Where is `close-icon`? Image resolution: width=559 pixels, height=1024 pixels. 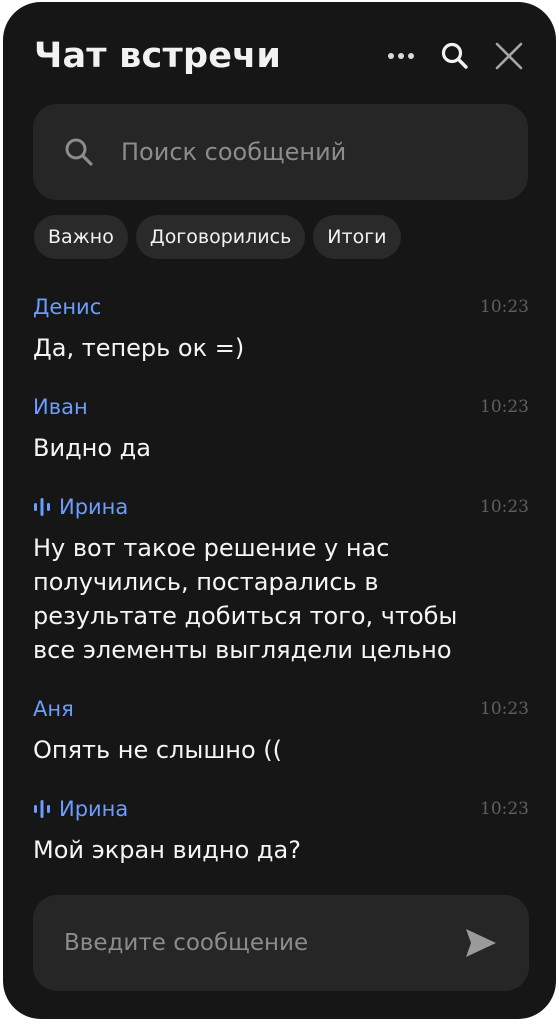
close-icon is located at coordinates (509, 56).